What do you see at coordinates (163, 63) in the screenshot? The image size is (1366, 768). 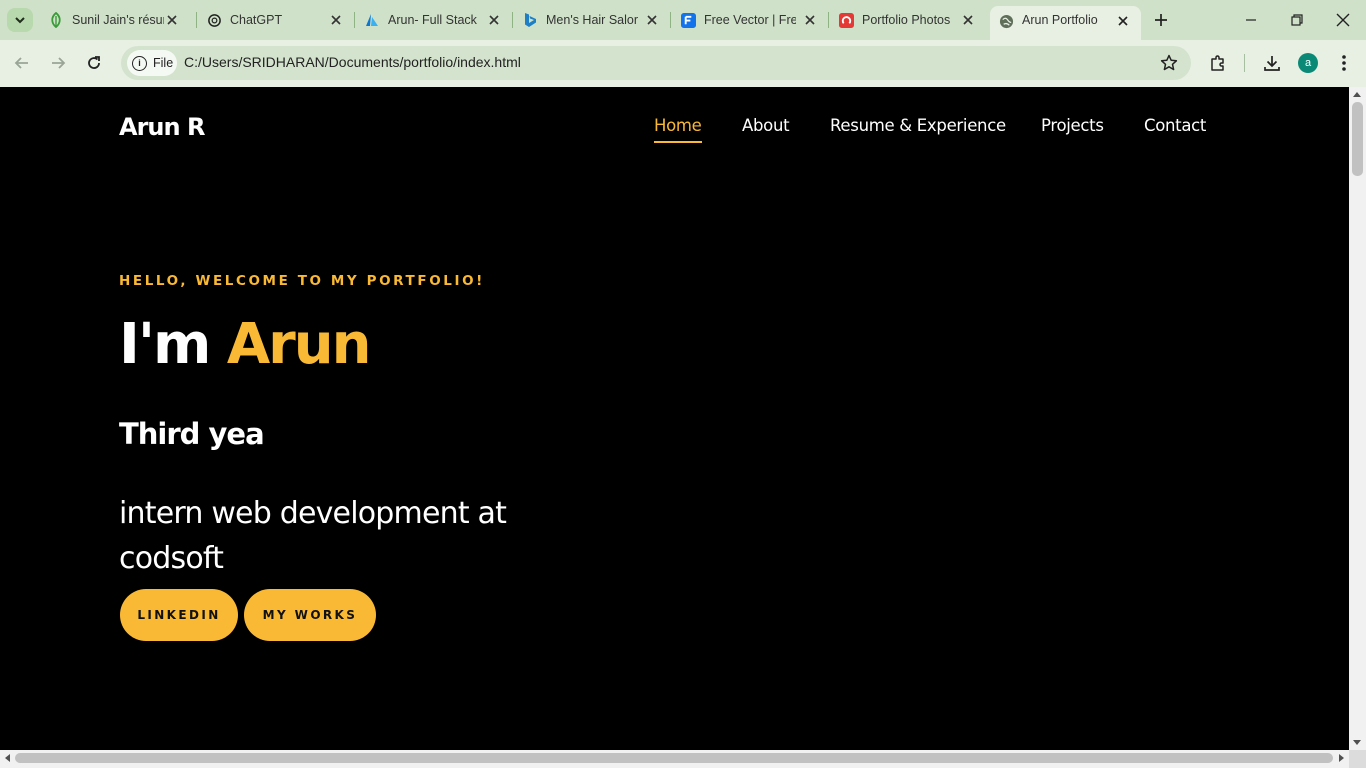 I see `site-info-label: File` at bounding box center [163, 63].